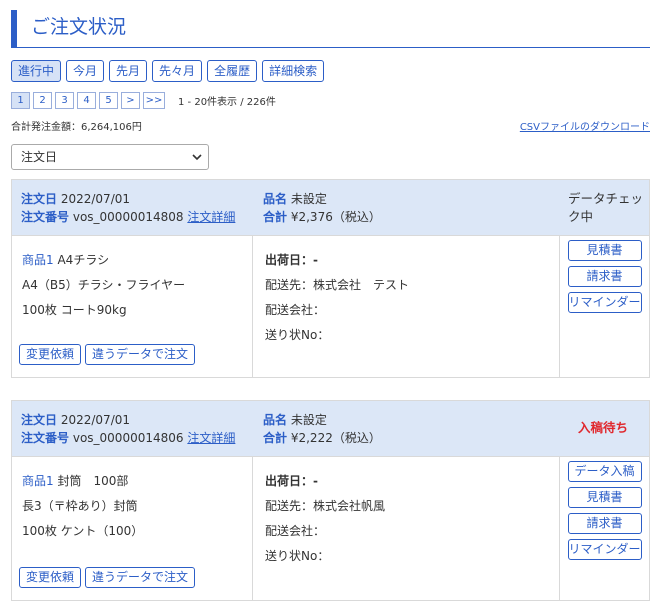  Describe the element at coordinates (110, 157) in the screenshot. I see `sort-select: 注文日` at that location.